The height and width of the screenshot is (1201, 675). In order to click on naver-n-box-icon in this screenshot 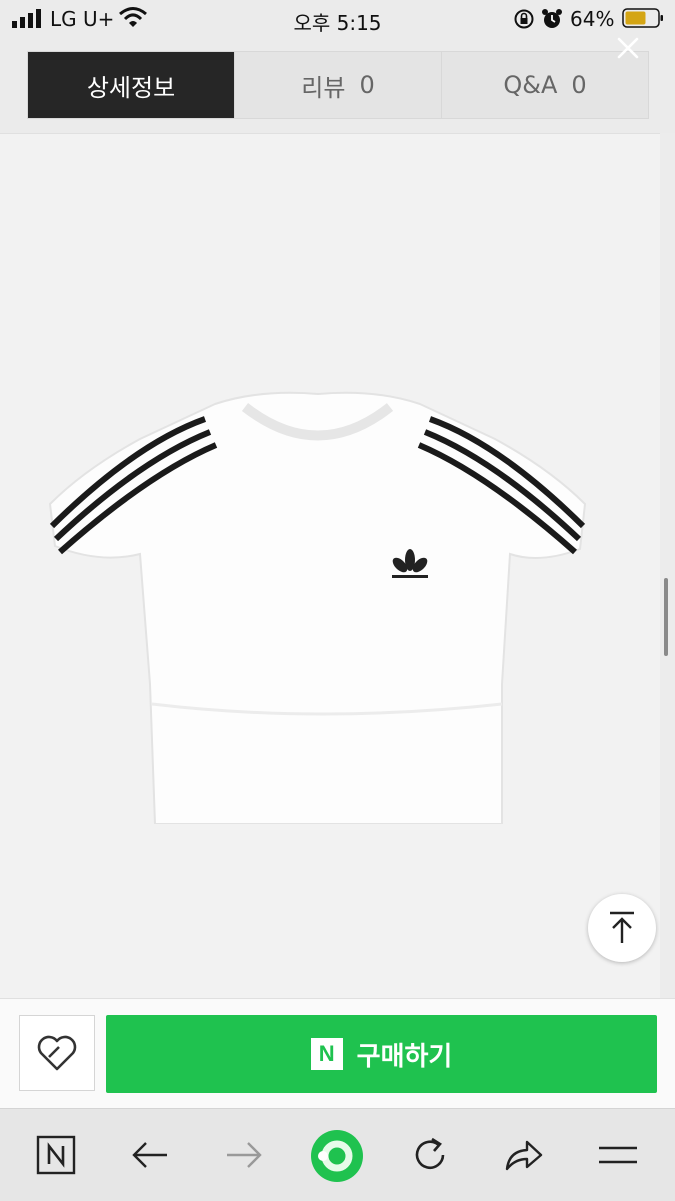, I will do `click(56, 1155)`.